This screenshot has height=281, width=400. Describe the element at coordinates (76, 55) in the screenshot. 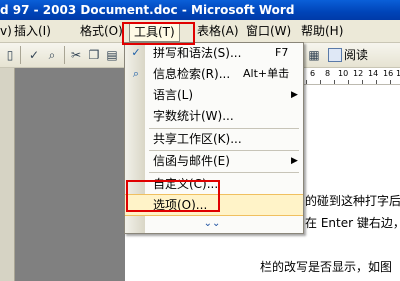

I see `cut-icon: ✂` at that location.